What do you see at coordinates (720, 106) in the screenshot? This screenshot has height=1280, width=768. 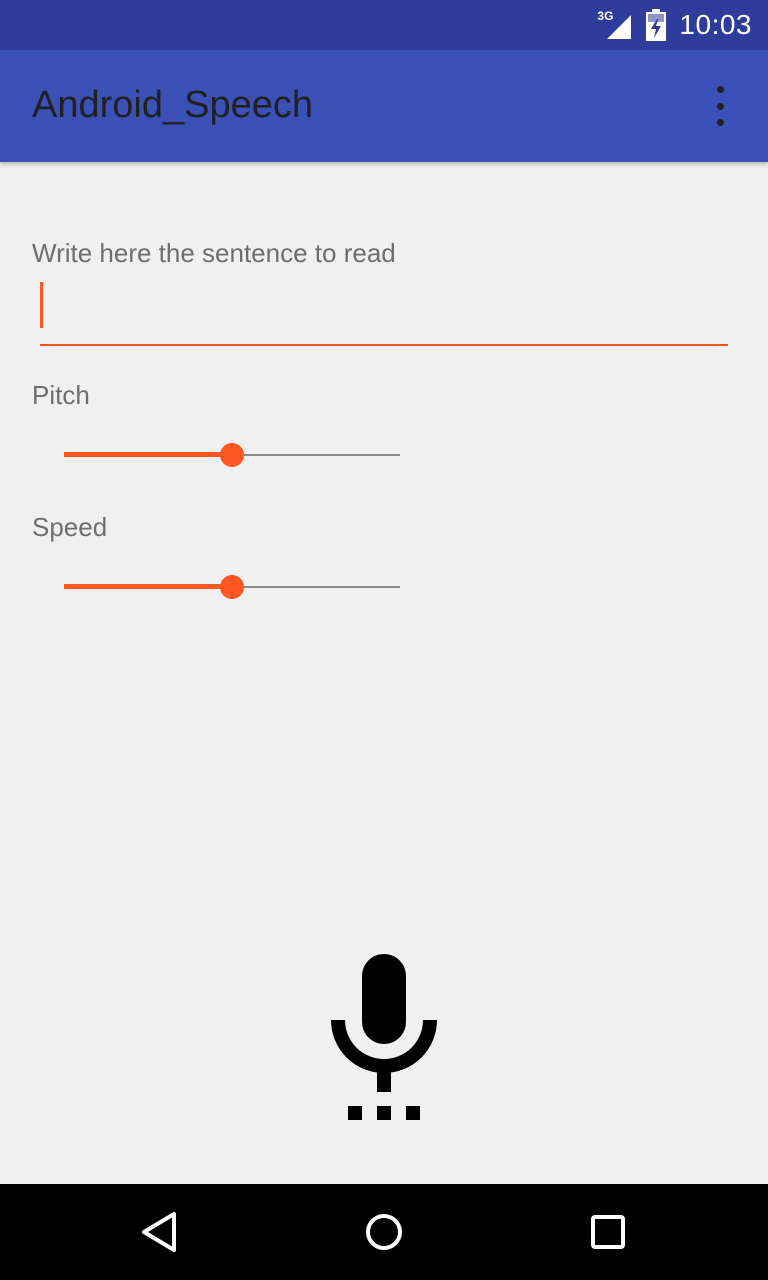 I see `more-vert-icon` at bounding box center [720, 106].